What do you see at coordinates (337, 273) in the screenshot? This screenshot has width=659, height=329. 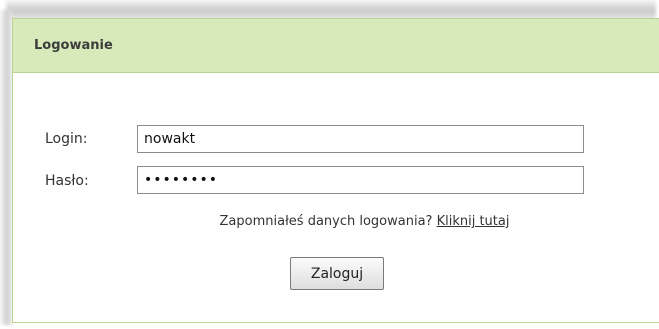 I see `login-button: Zaloguj` at bounding box center [337, 273].